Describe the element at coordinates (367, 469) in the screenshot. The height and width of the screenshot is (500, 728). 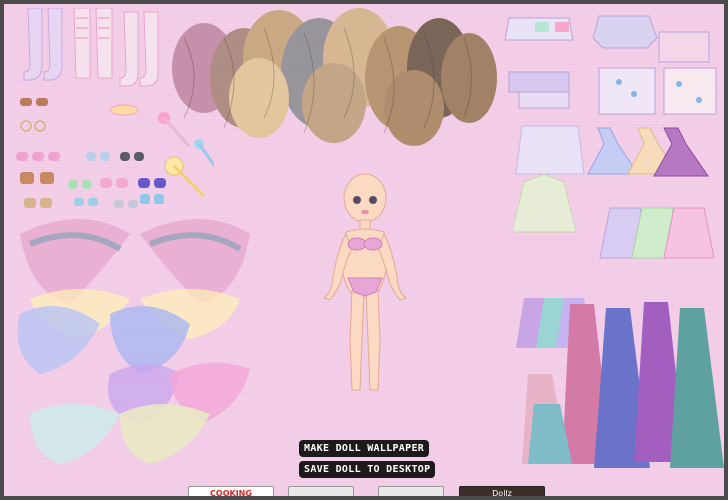
I see `save-doll-desktop-button: SAVE DOLL TO DESKTOP` at that location.